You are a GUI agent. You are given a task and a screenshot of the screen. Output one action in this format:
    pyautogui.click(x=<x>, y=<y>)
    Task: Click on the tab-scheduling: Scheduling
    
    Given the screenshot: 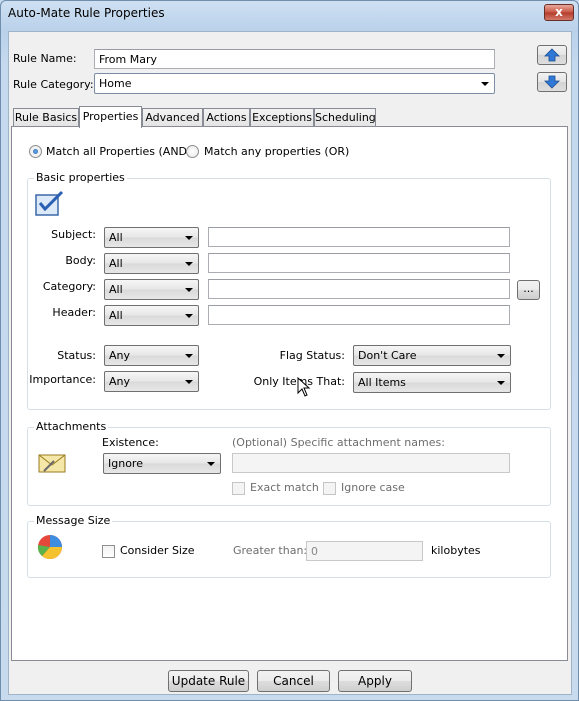 What is the action you would take?
    pyautogui.click(x=345, y=117)
    